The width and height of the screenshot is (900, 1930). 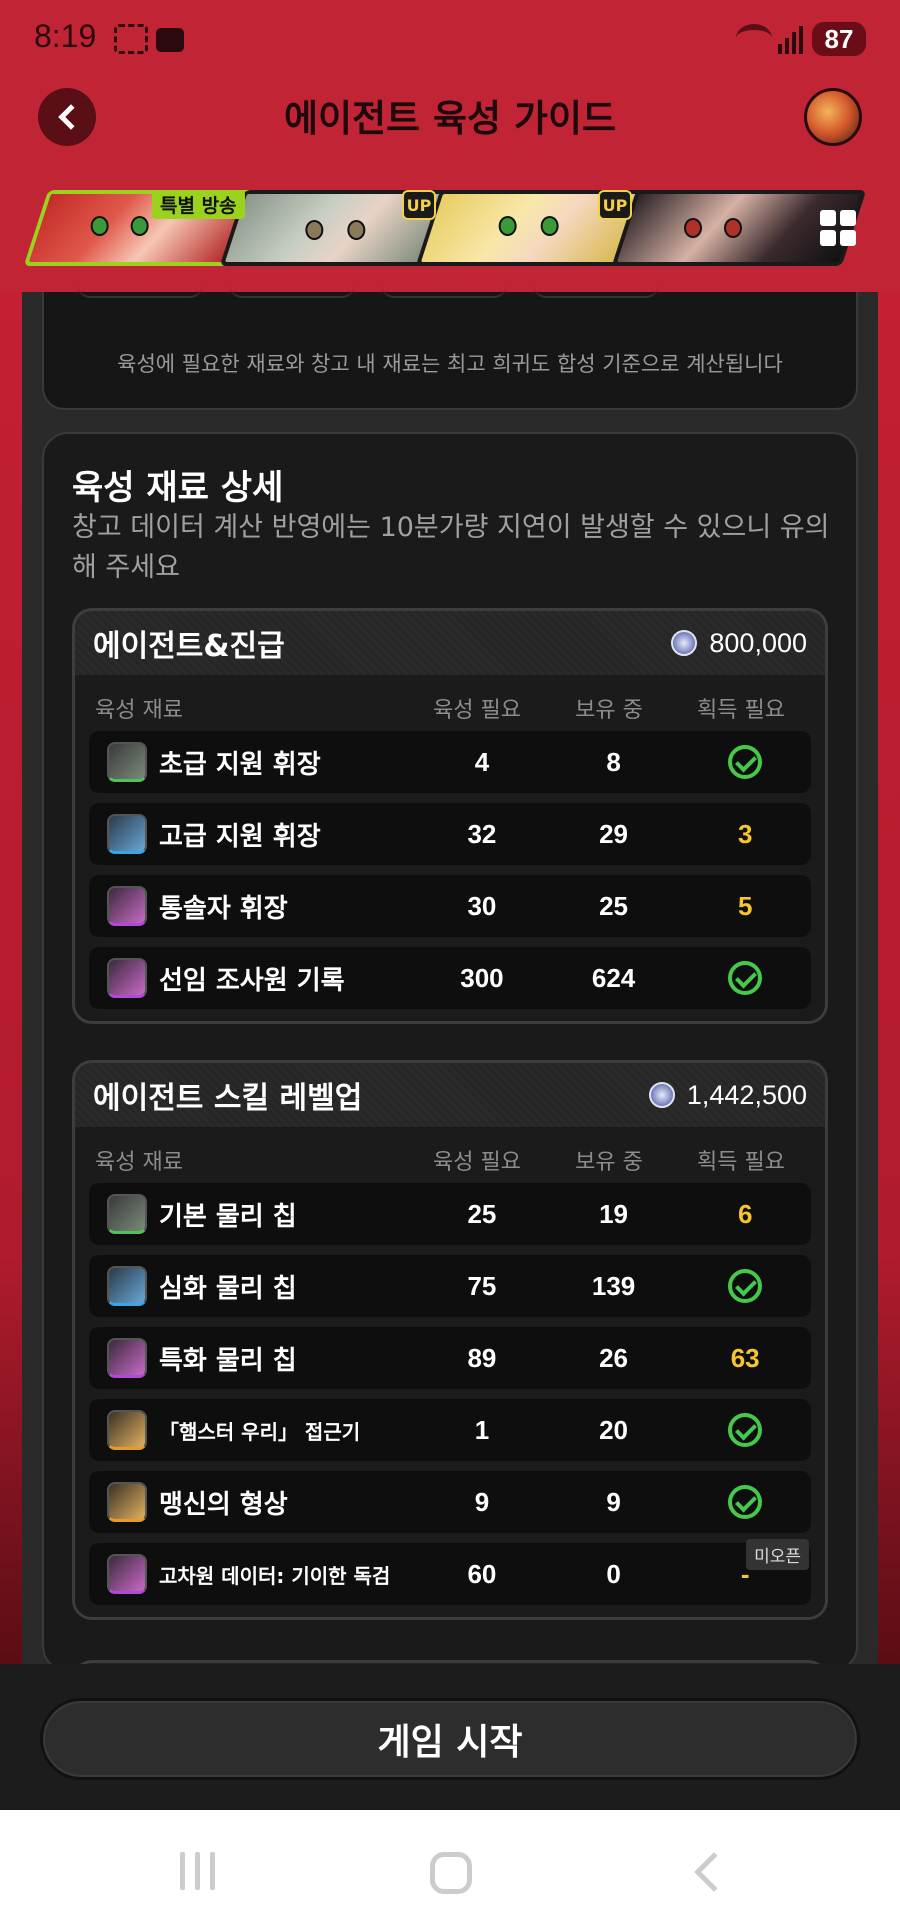 I want to click on table-row: 「햄스터 우리」 접근기 1 20, so click(x=450, y=1430).